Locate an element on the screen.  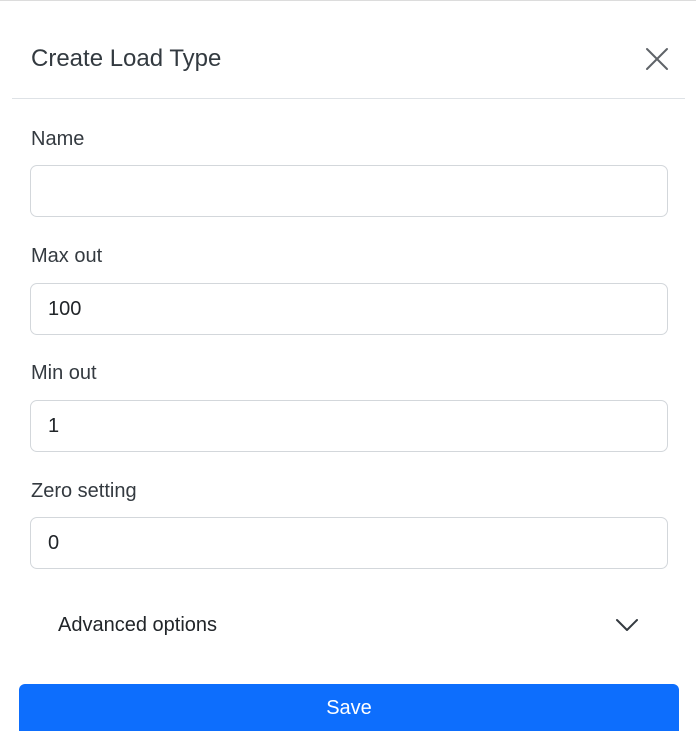
name-label: Name is located at coordinates (58, 139).